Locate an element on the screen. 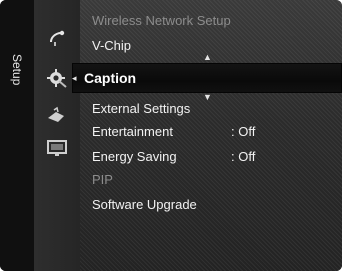 The image size is (342, 271). monitor-icon is located at coordinates (57, 148).